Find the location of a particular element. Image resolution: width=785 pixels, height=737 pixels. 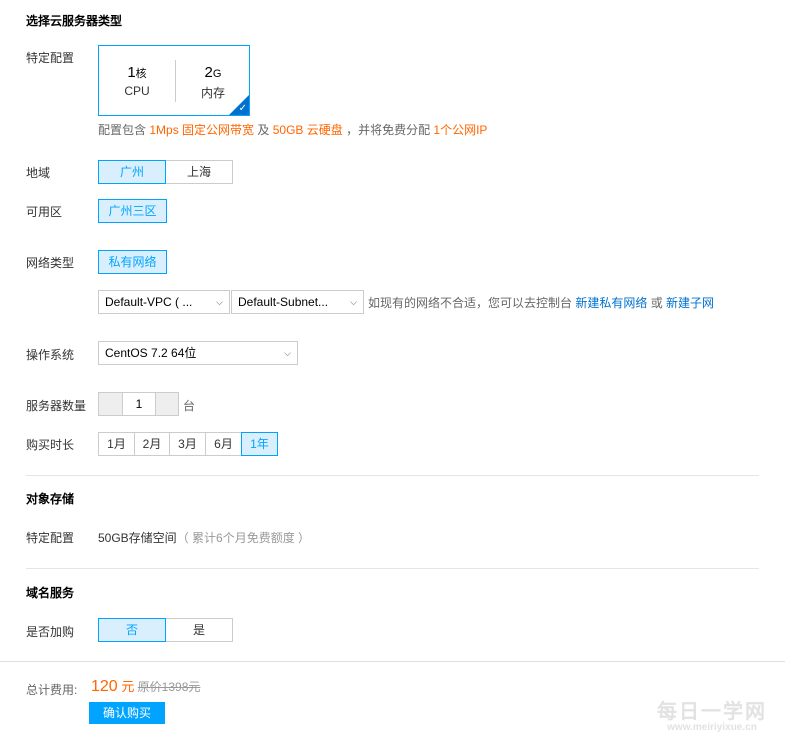

spec-card: 1核 CPU 2G 内存 ✓ is located at coordinates (174, 80).